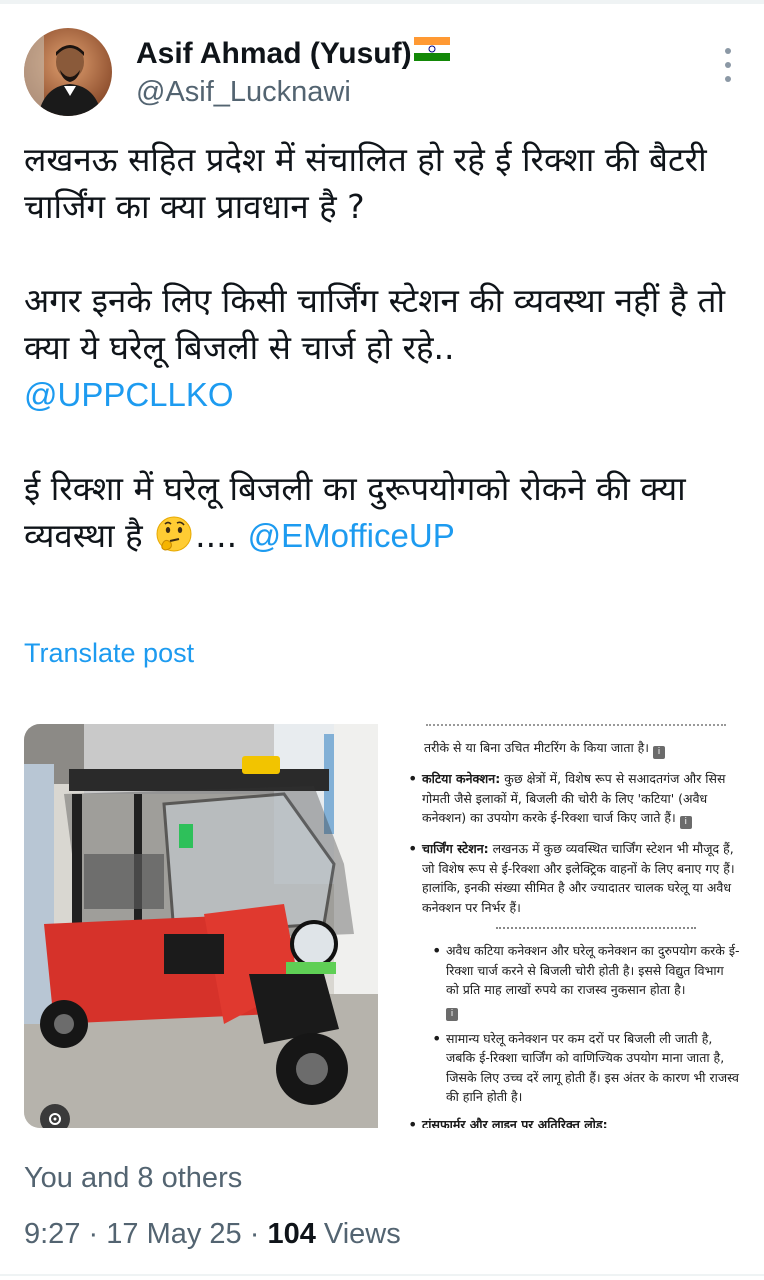  Describe the element at coordinates (291, 1234) in the screenshot. I see `views-count: 104` at that location.